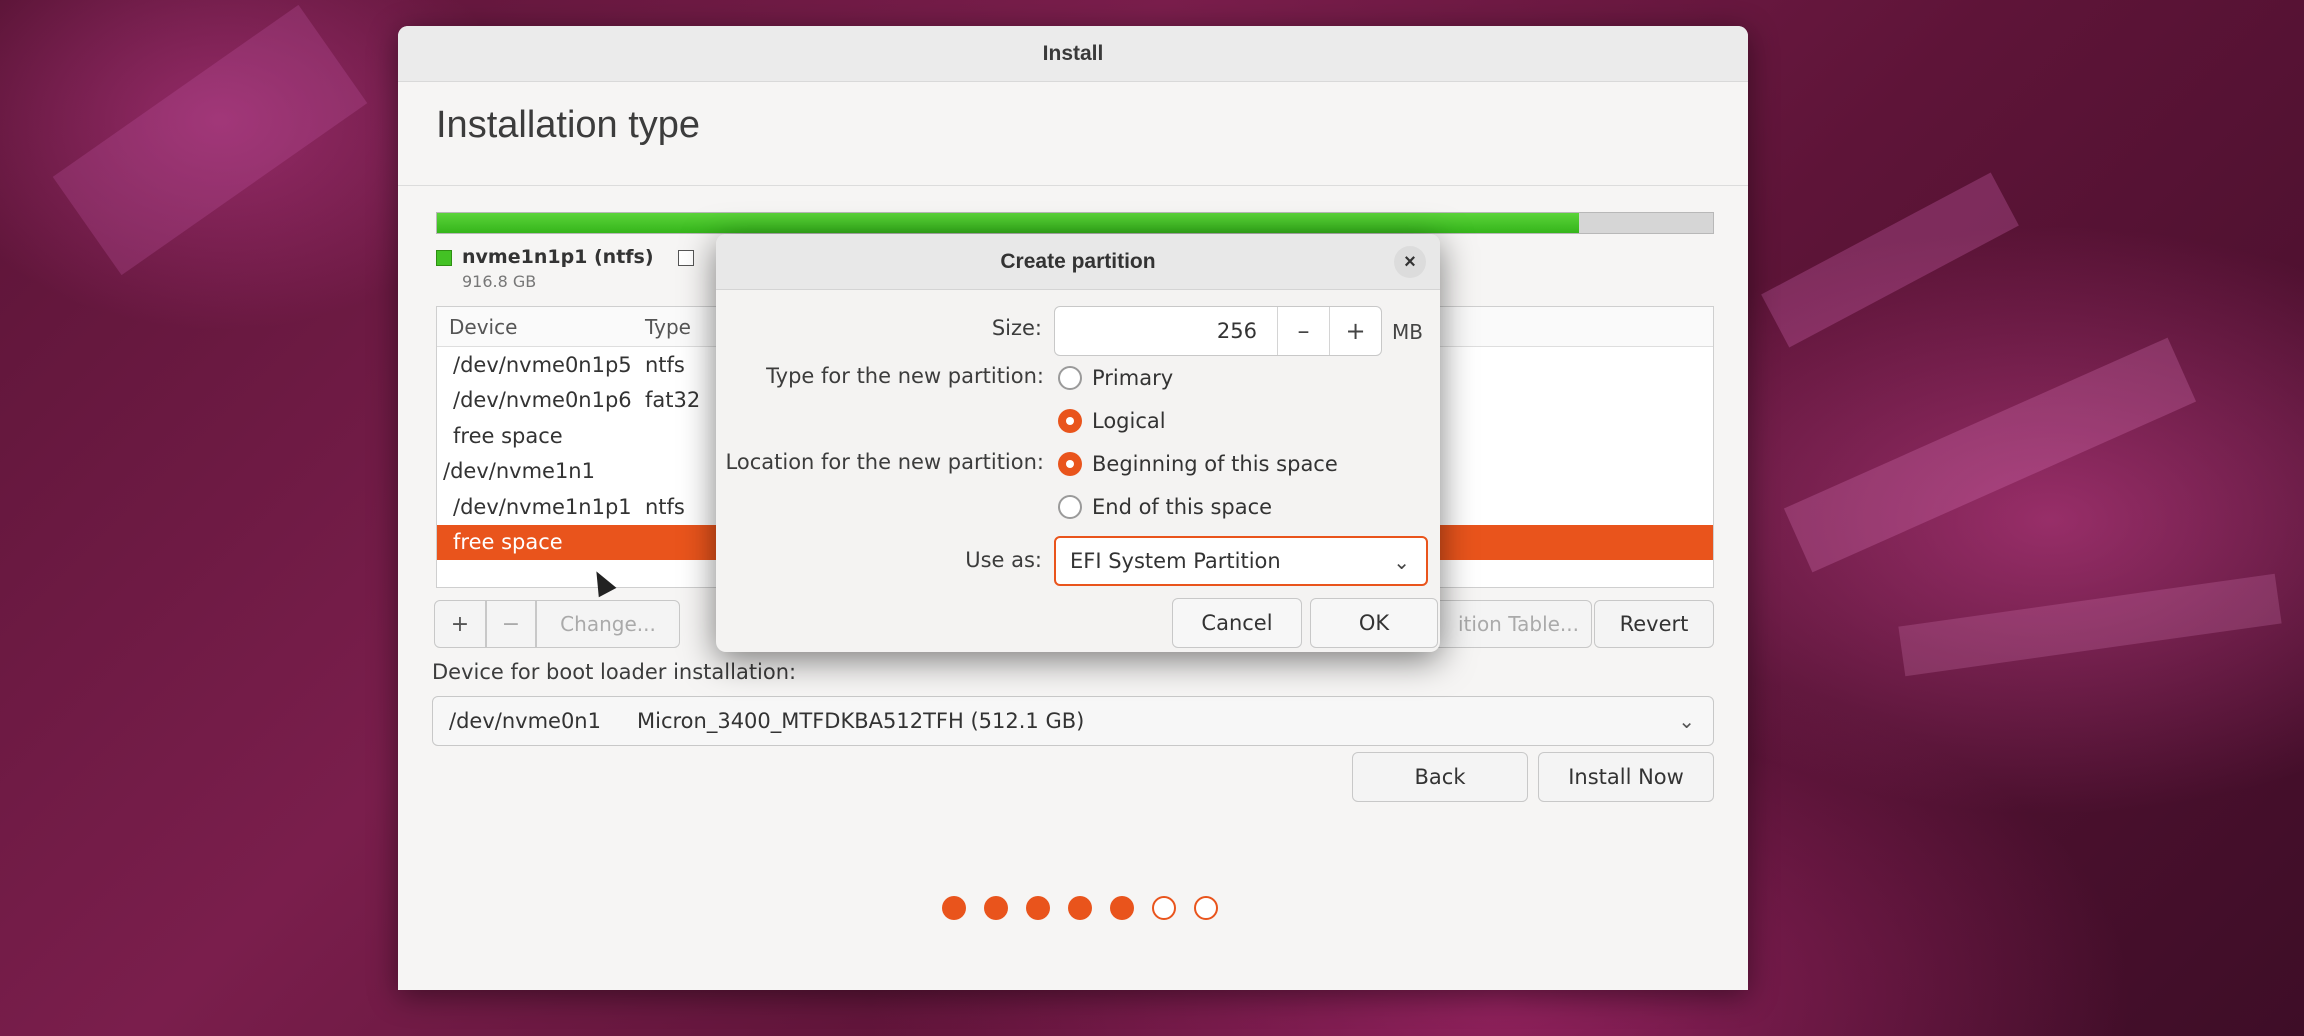  What do you see at coordinates (542, 506) in the screenshot?
I see `row-device: /dev/nvme1n1p1` at bounding box center [542, 506].